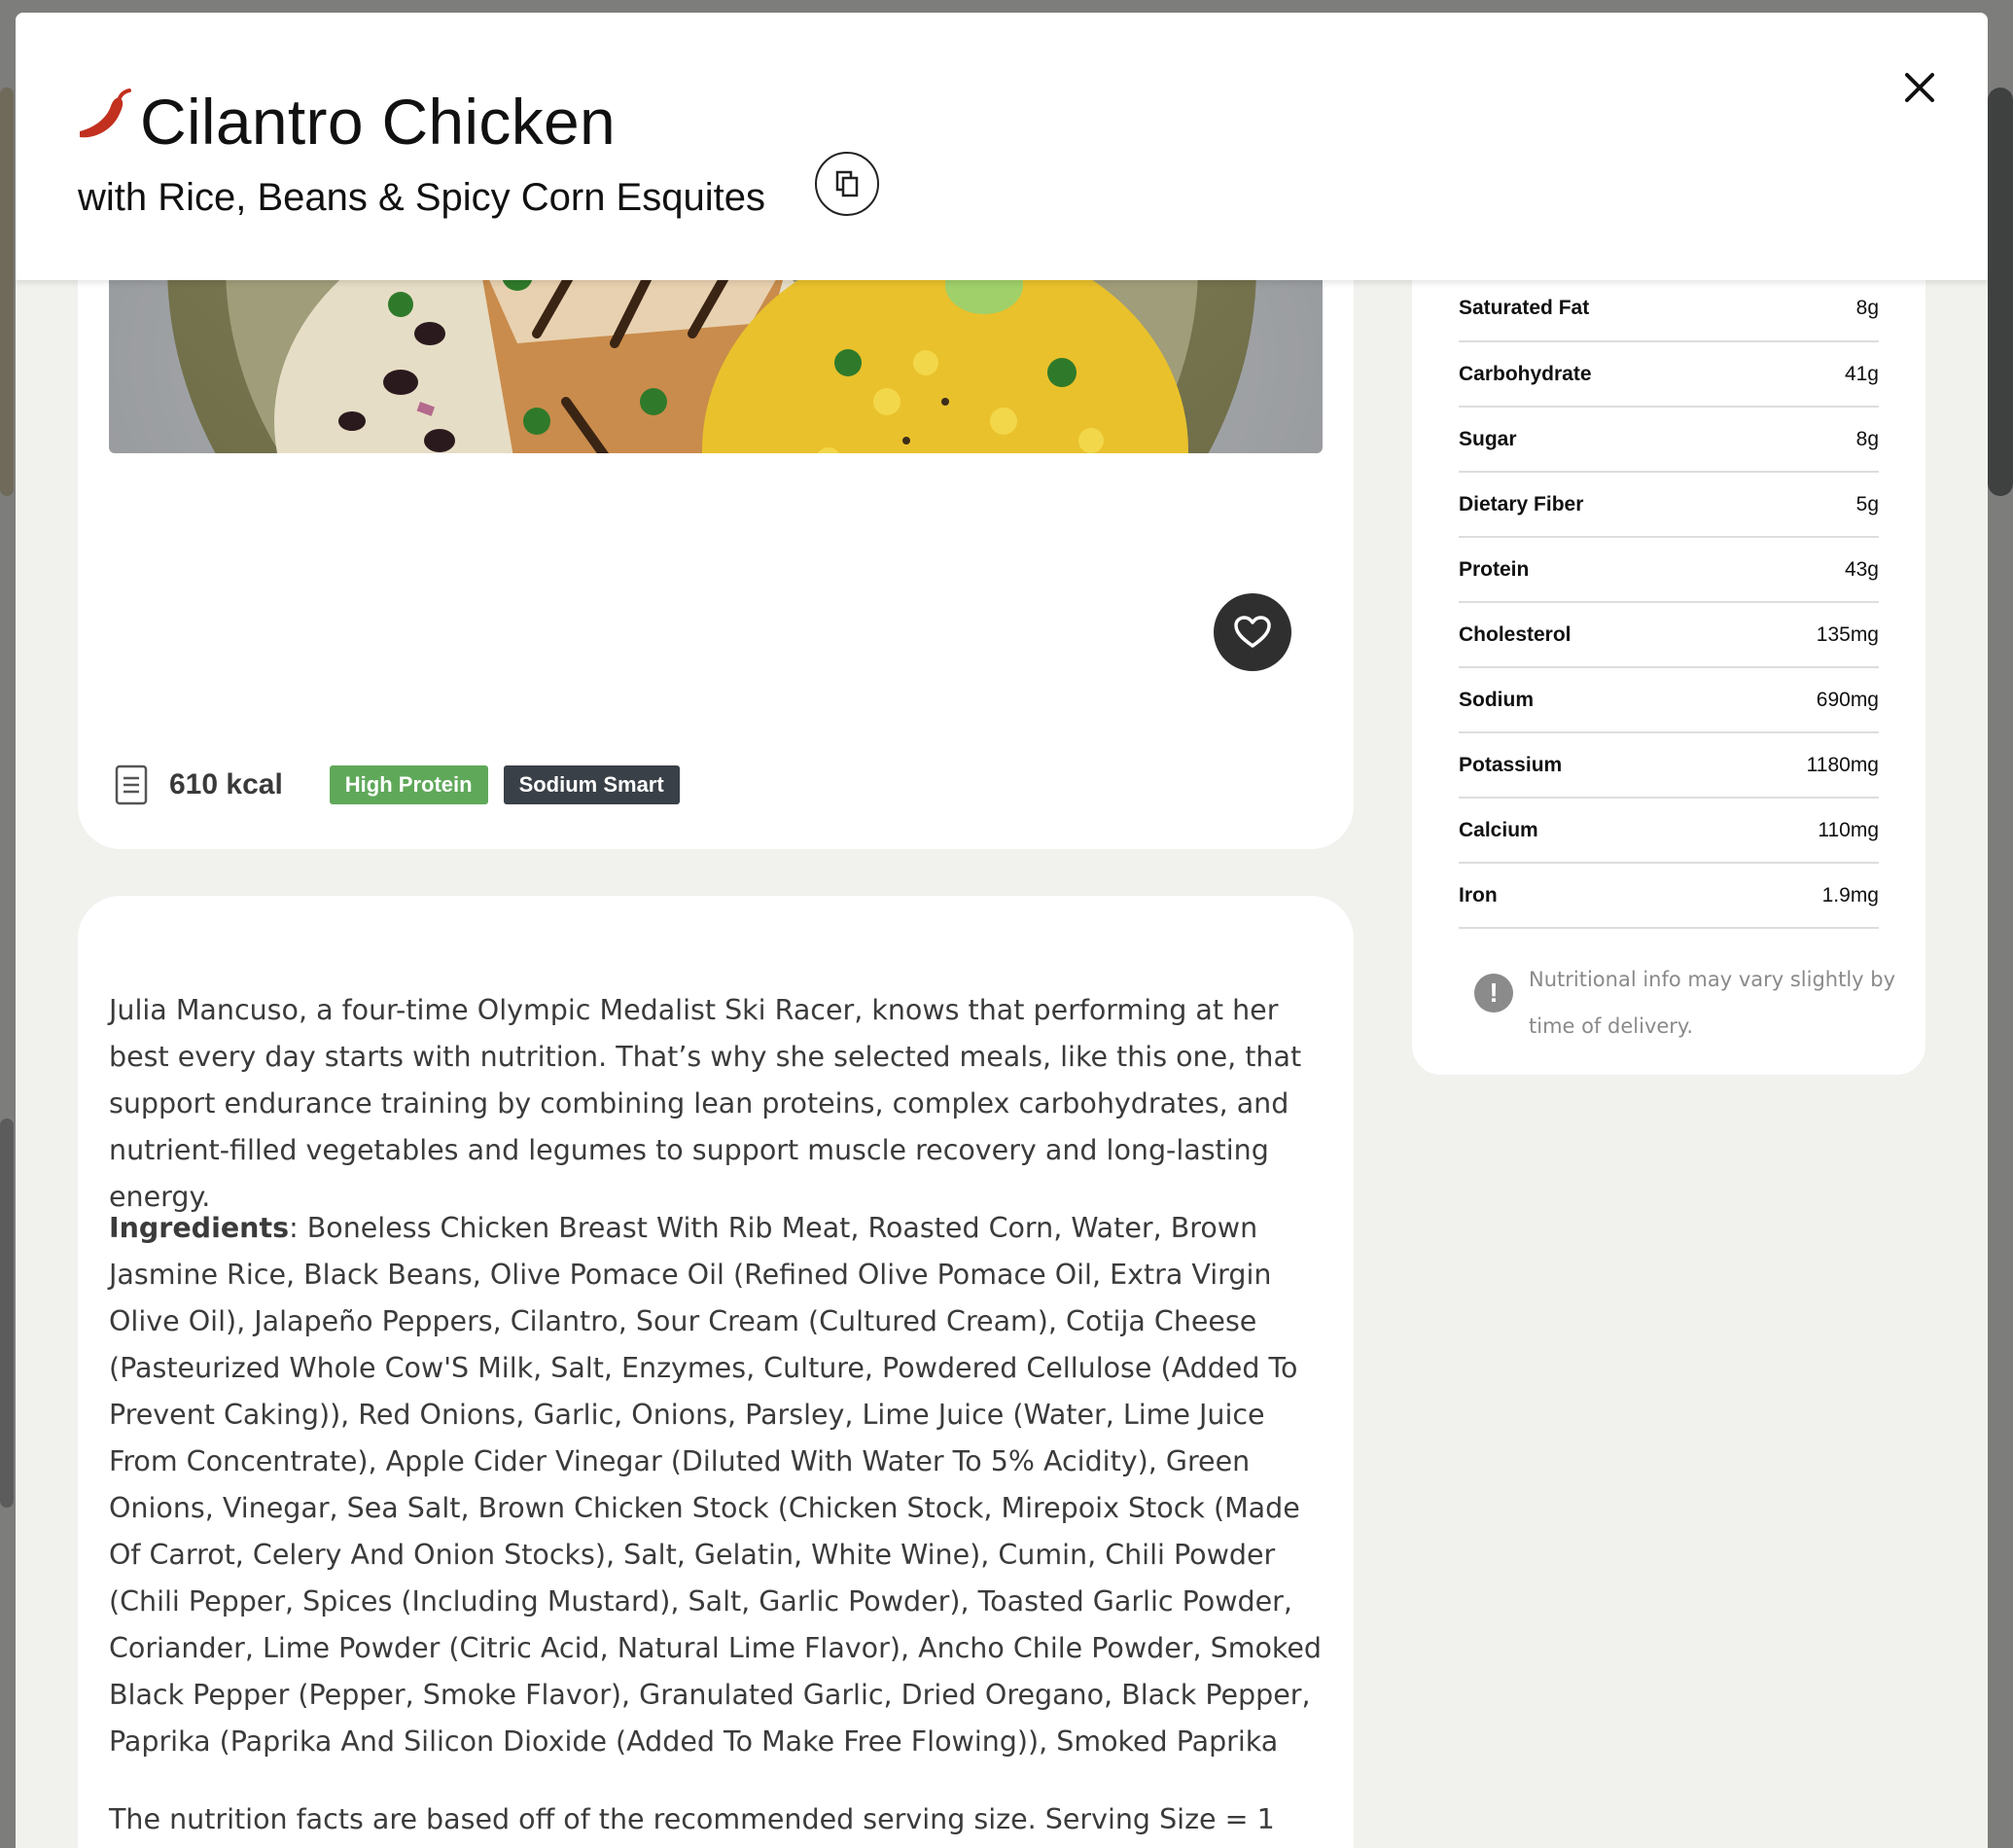  What do you see at coordinates (1847, 634) in the screenshot?
I see `nutrient-value: 135mg` at bounding box center [1847, 634].